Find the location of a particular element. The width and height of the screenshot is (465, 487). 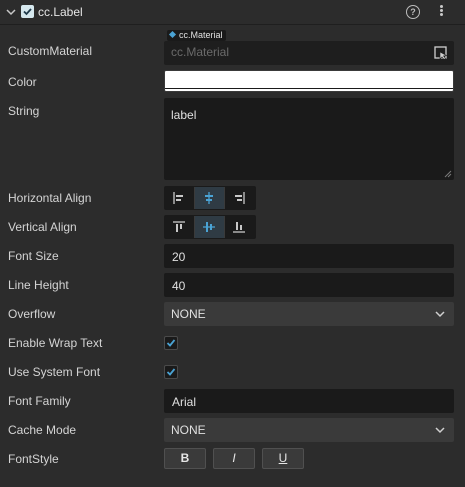

align-bottom-icon is located at coordinates (239, 227).